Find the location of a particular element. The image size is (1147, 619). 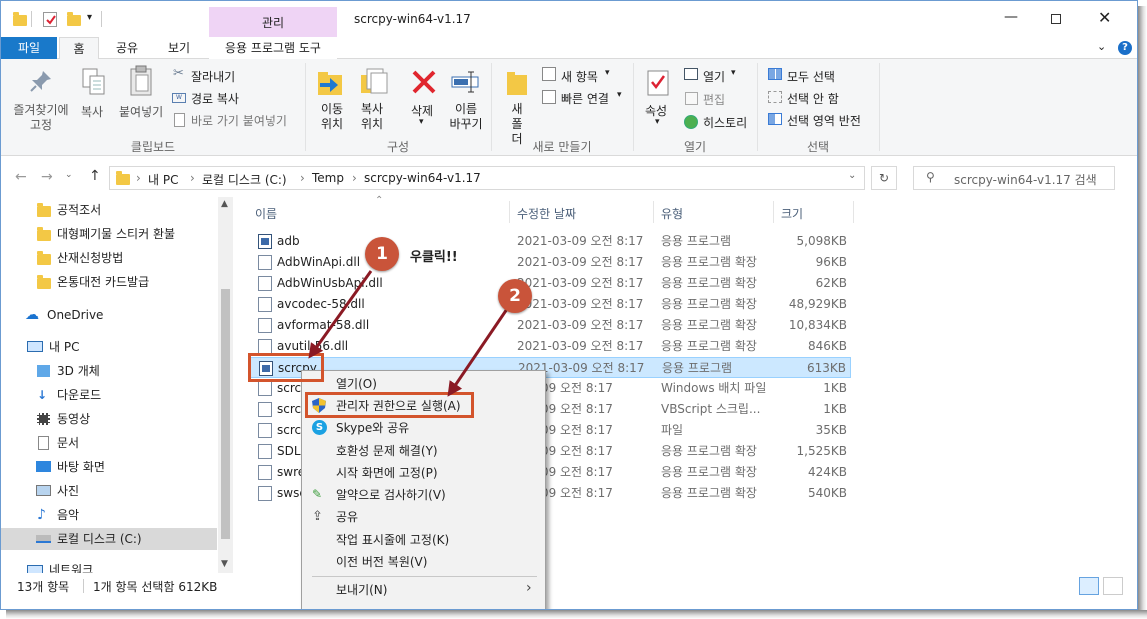

step-badge-2: 2 is located at coordinates (515, 296).